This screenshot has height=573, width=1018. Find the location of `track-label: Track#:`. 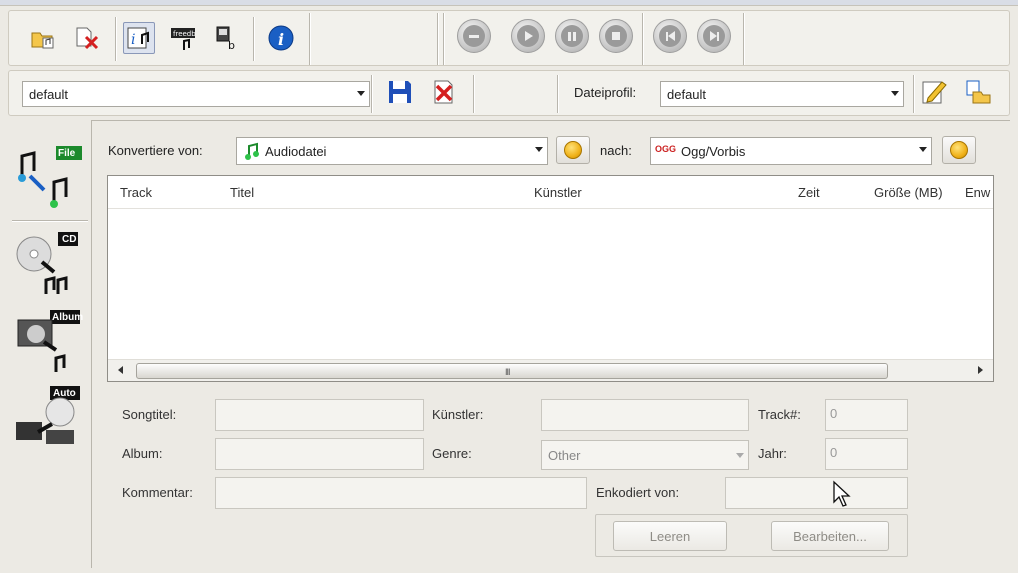

track-label: Track#: is located at coordinates (779, 414).